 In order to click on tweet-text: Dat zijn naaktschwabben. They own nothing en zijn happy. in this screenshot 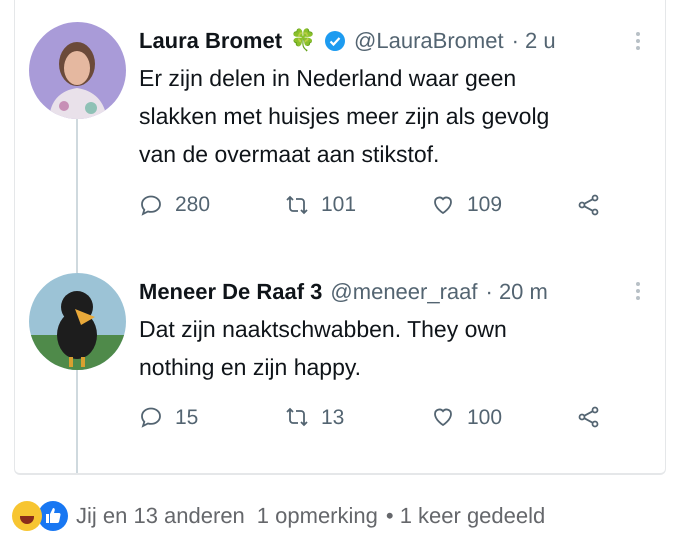, I will do `click(323, 348)`.